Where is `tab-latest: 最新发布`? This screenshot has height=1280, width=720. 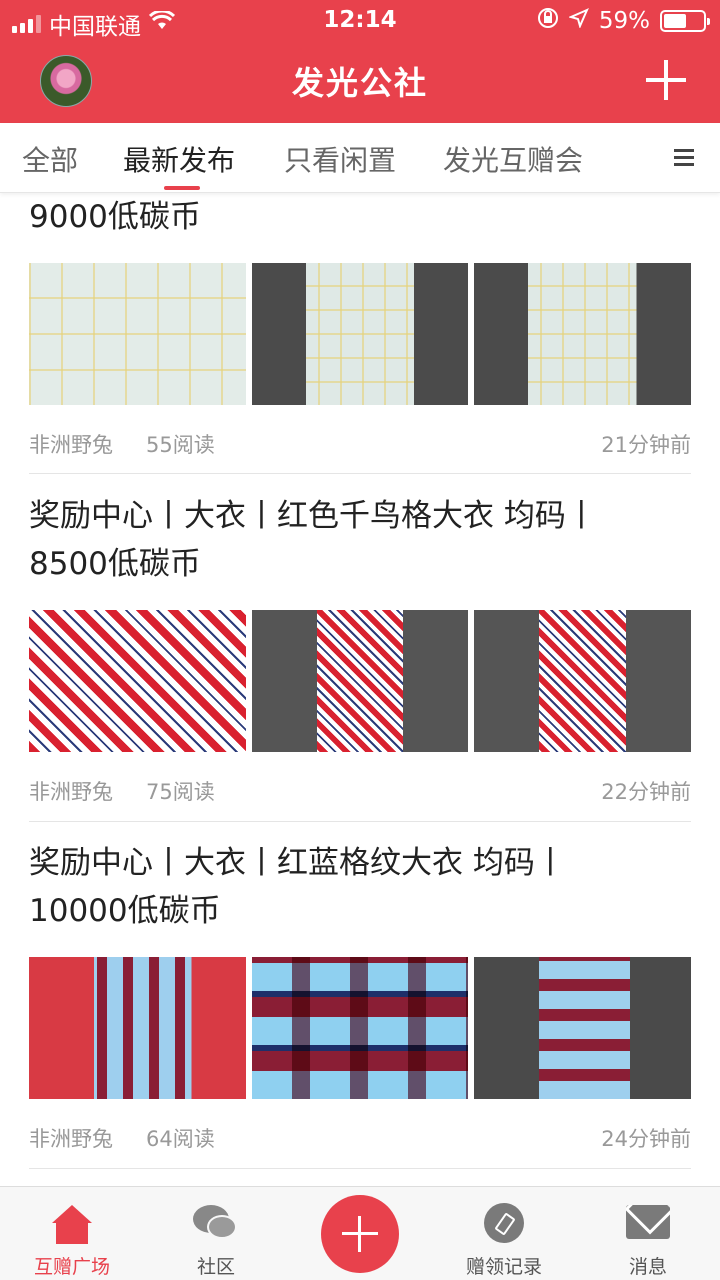
tab-latest: 最新发布 is located at coordinates (179, 159).